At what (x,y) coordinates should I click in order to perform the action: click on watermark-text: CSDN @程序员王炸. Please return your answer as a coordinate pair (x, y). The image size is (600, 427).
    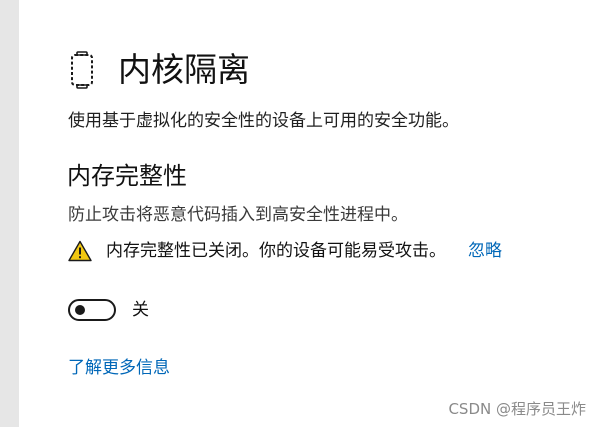
    Looking at the image, I should click on (517, 409).